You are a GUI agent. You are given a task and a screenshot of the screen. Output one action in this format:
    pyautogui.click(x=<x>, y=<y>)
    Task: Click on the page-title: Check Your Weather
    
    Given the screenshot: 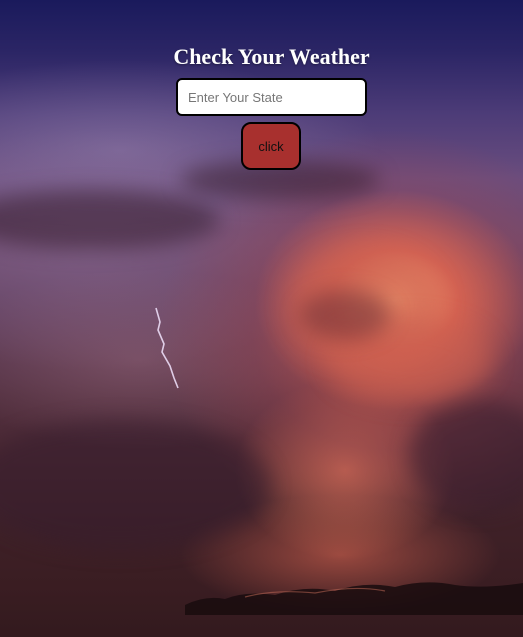 What is the action you would take?
    pyautogui.click(x=271, y=56)
    